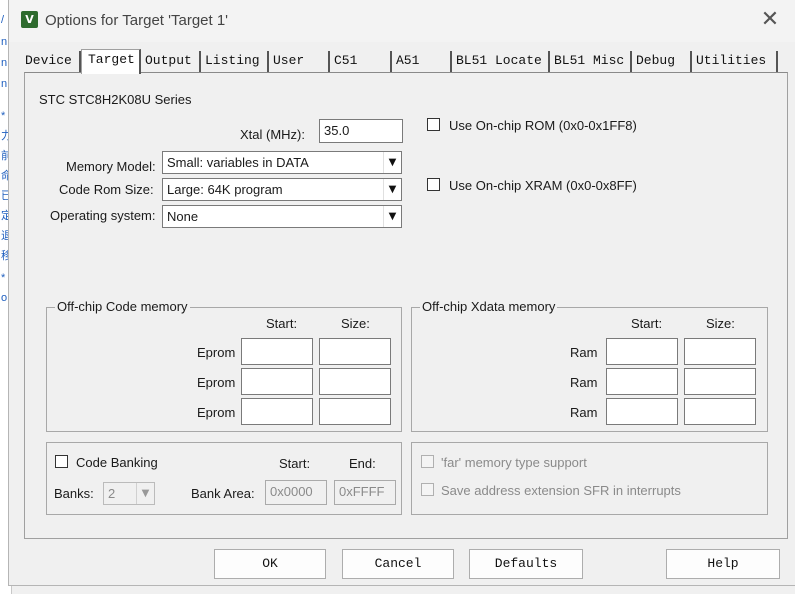 Image resolution: width=795 pixels, height=594 pixels. What do you see at coordinates (137, 20) in the screenshot?
I see `window-title: Options for Target 'Target 1'` at bounding box center [137, 20].